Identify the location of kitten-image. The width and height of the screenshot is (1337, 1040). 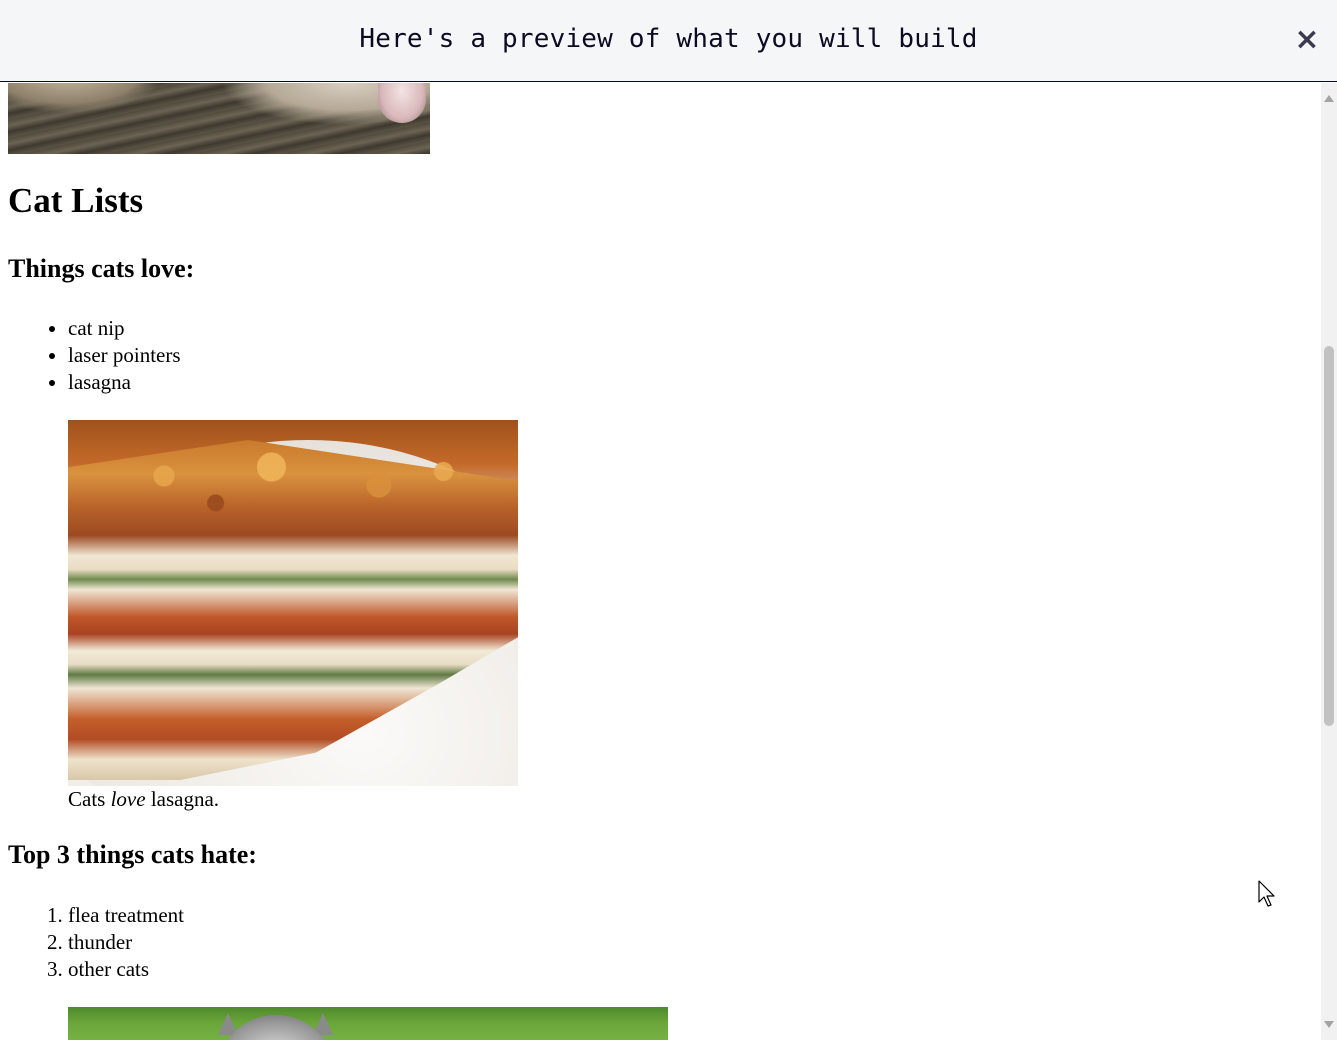
(368, 1023).